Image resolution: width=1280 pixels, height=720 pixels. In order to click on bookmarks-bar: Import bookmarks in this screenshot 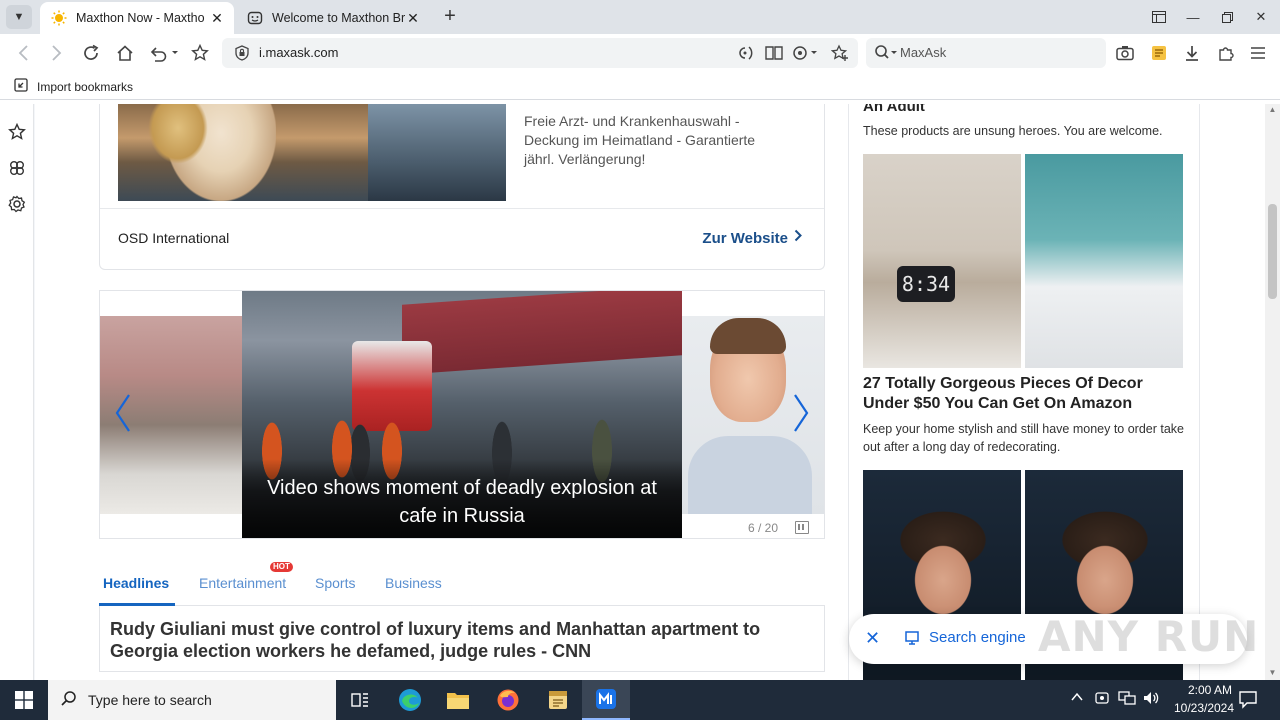, I will do `click(640, 86)`.